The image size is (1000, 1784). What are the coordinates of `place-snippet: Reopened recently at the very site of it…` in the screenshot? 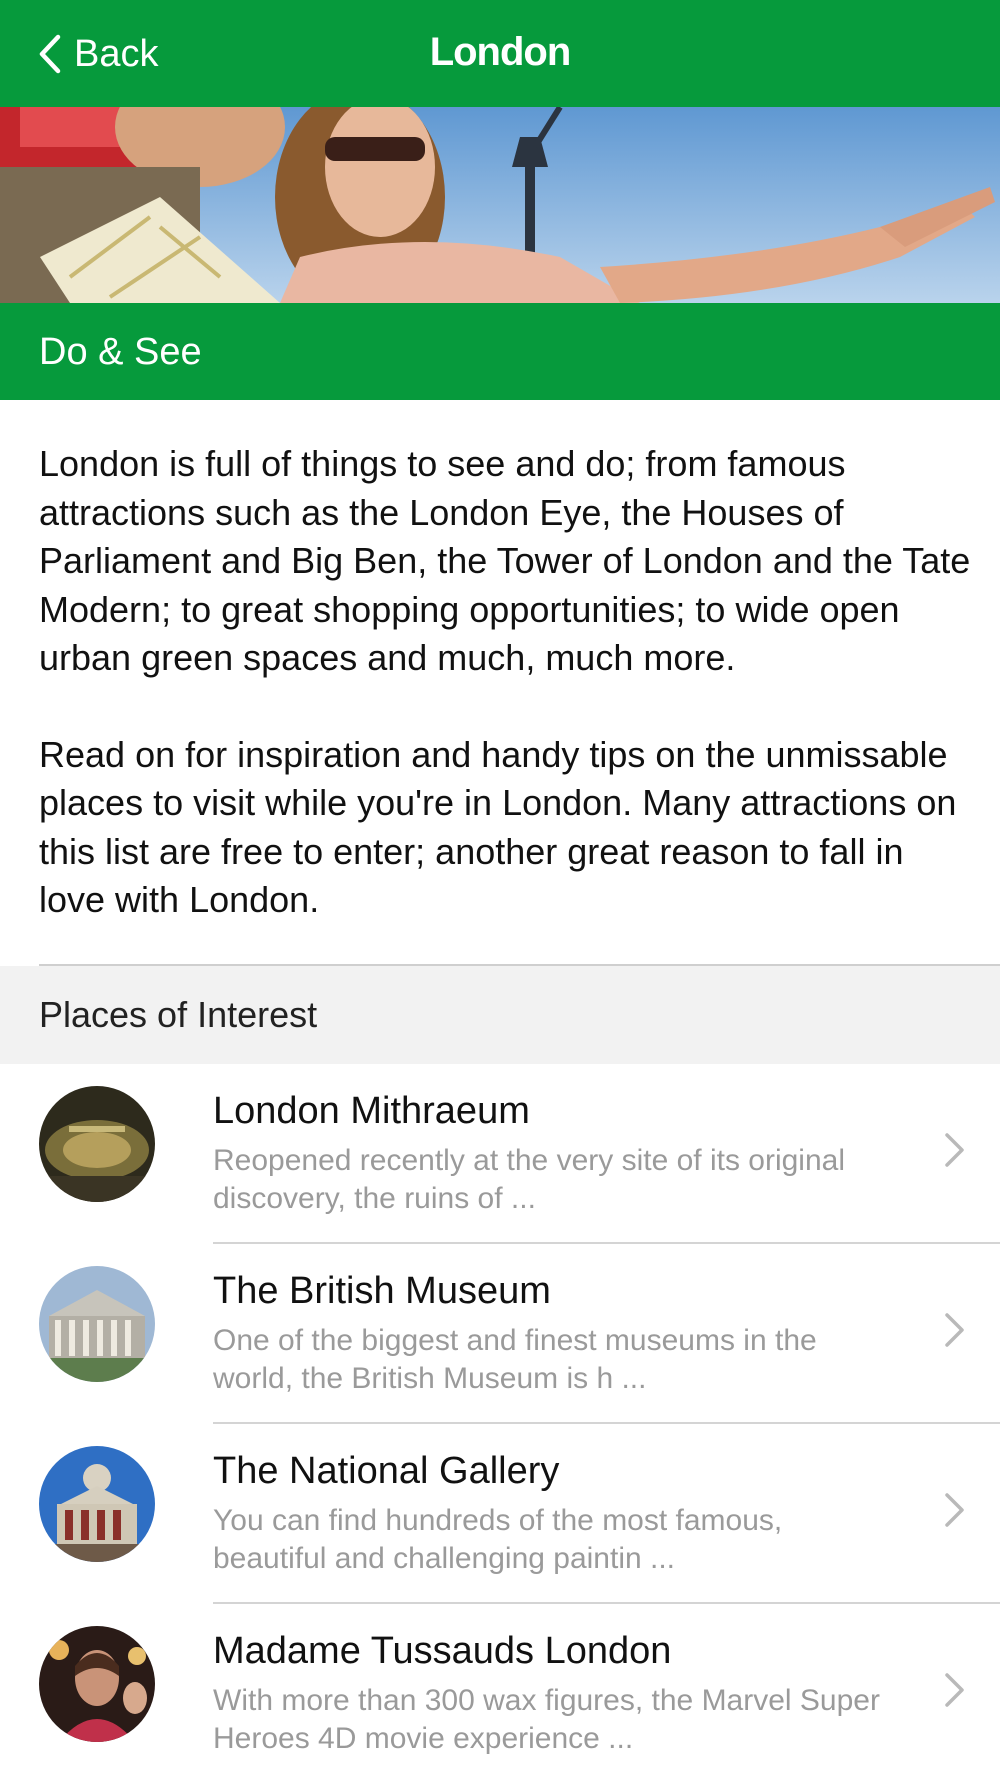 It's located at (529, 1179).